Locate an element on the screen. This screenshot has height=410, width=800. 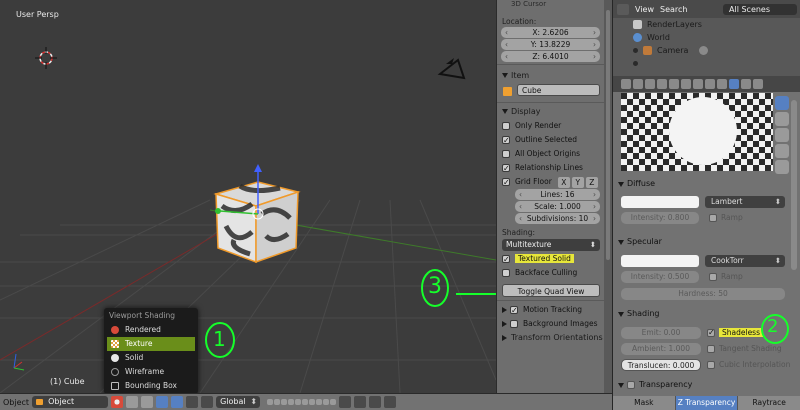
sidebar-scrollbar is located at coordinates (608, 196).